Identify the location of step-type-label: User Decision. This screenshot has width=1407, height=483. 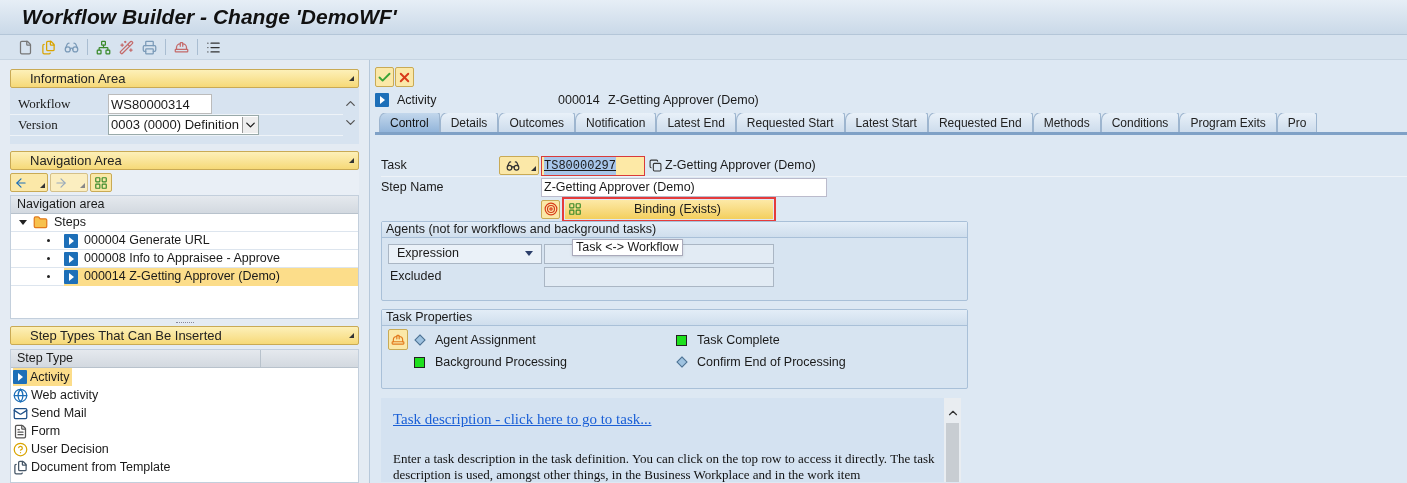
(70, 449).